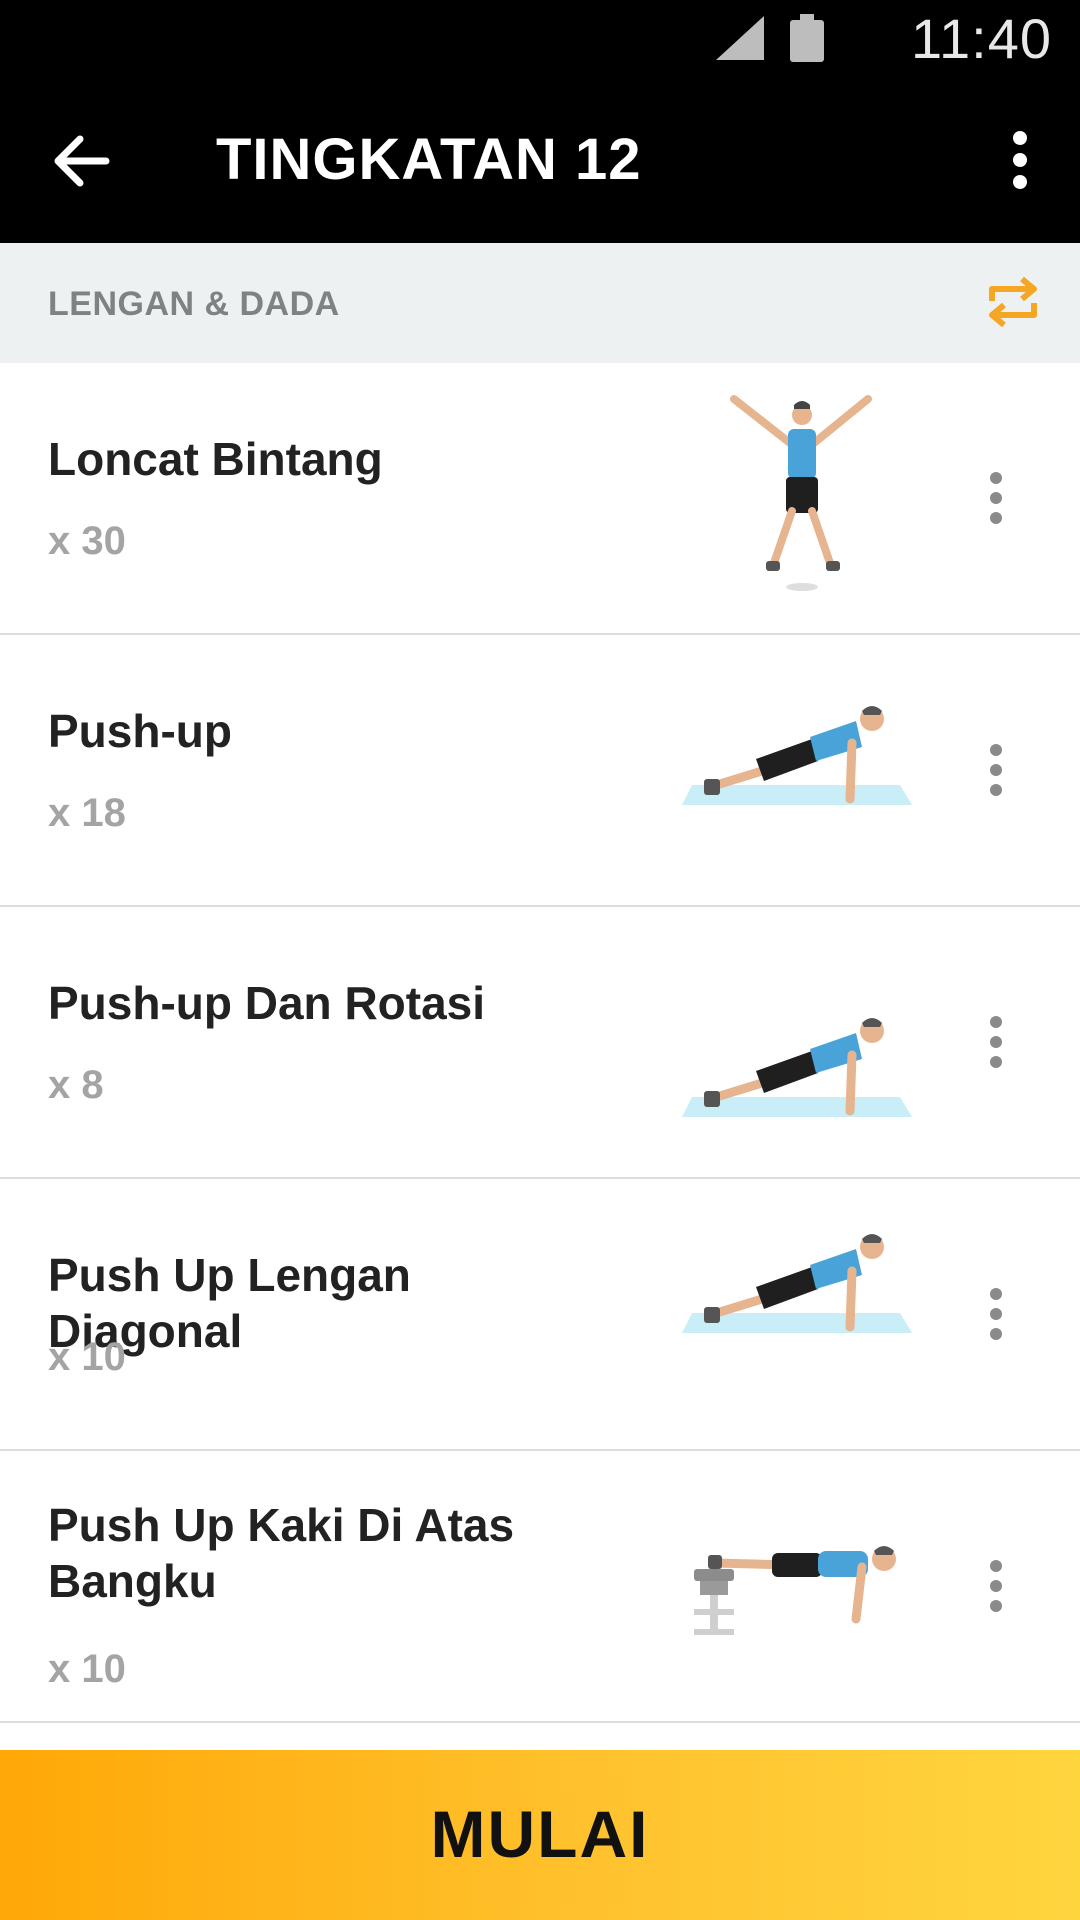  Describe the element at coordinates (267, 1003) in the screenshot. I see `exercise-name: Push-up Dan Rotasi` at that location.